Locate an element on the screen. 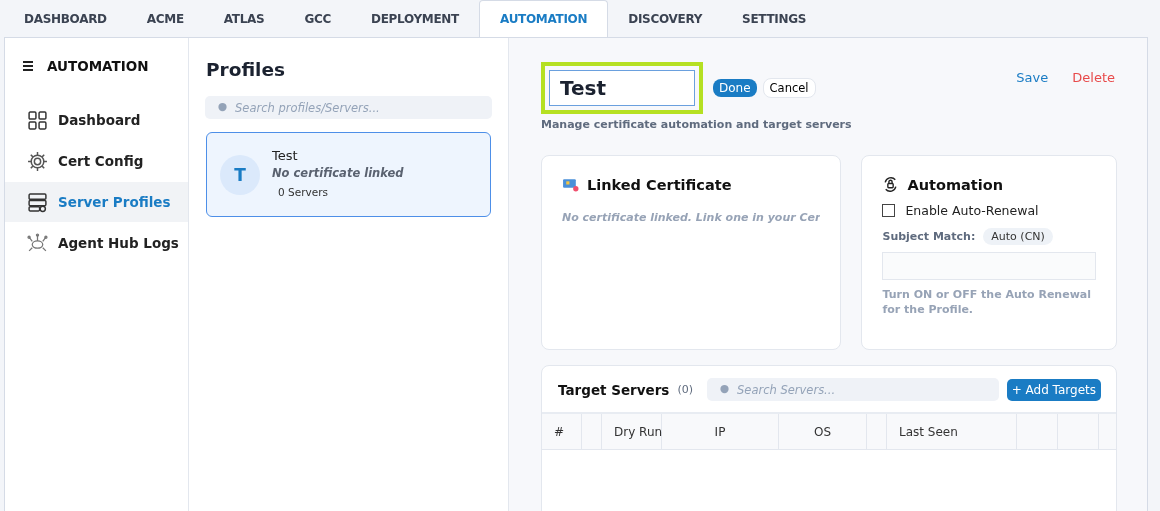 The image size is (1160, 511). nav-tab: AUTOMATION is located at coordinates (544, 18).